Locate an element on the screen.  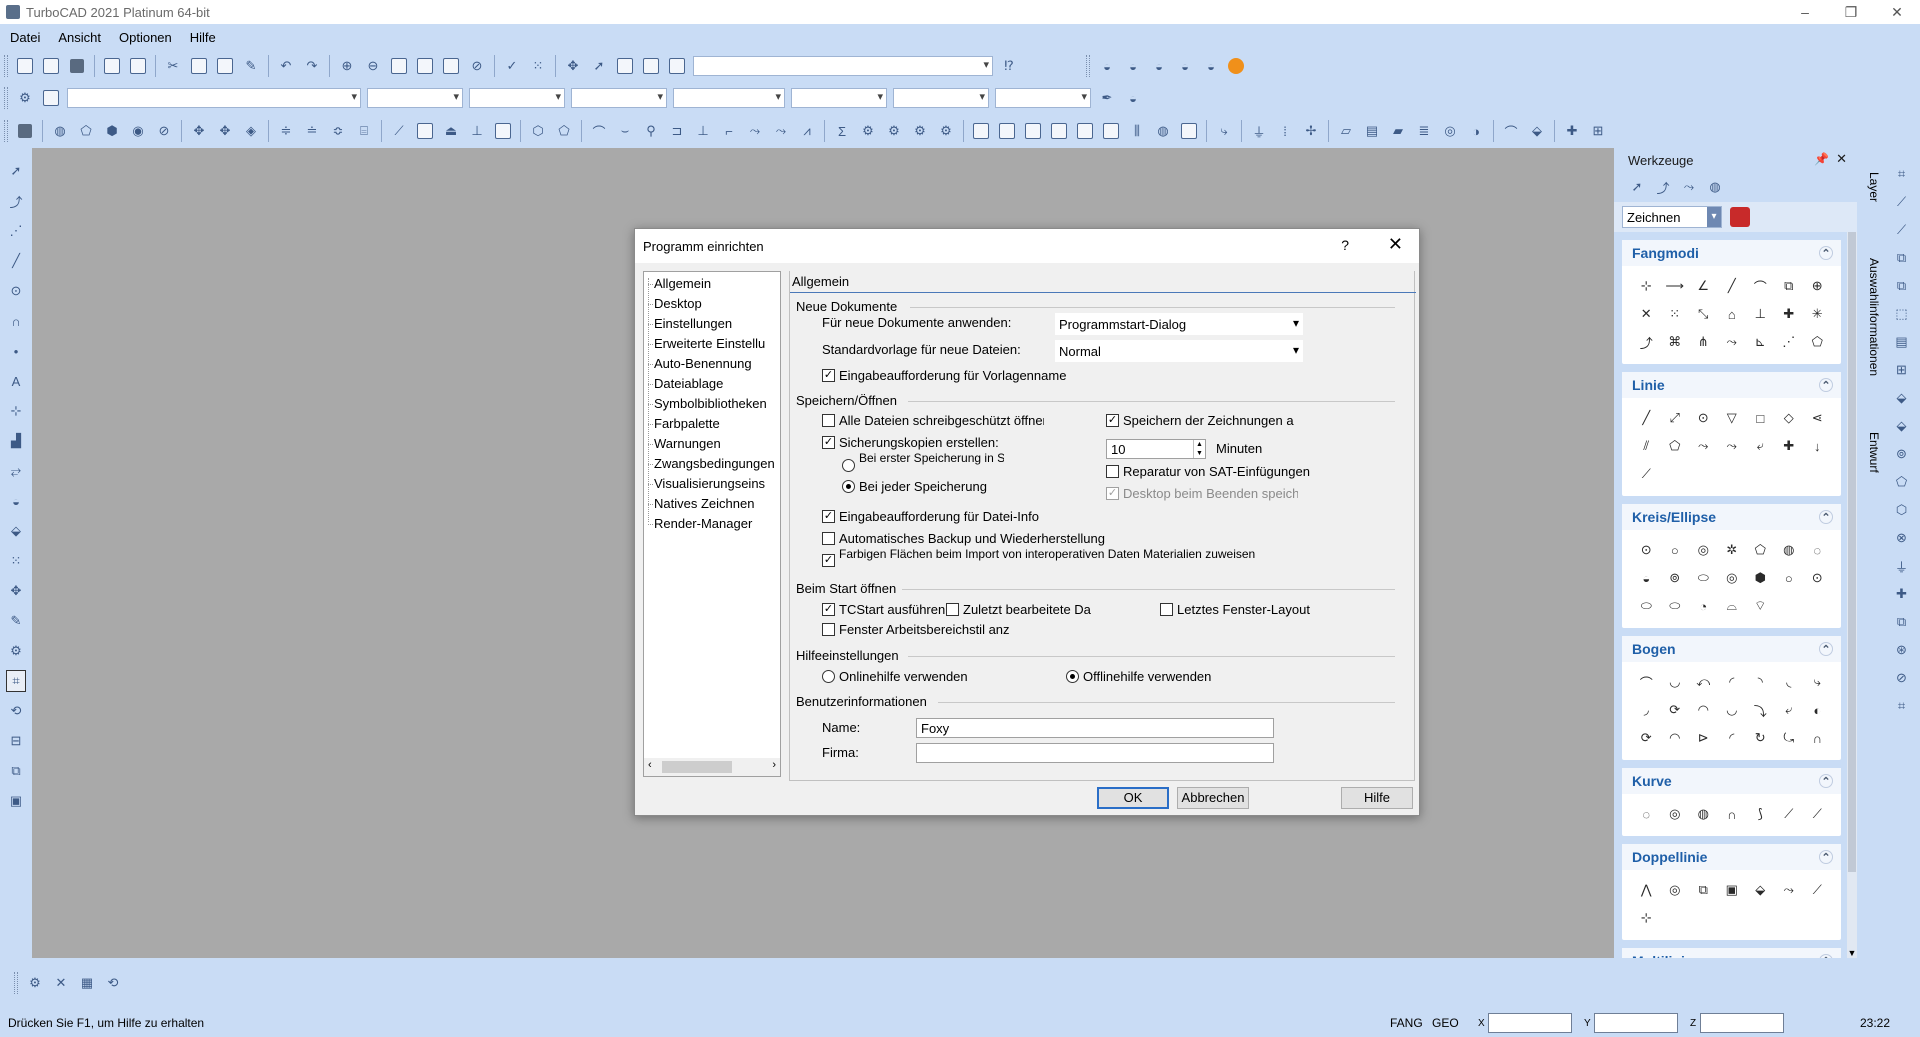
polyline-icon: ⤳ is located at coordinates (1689, 187).